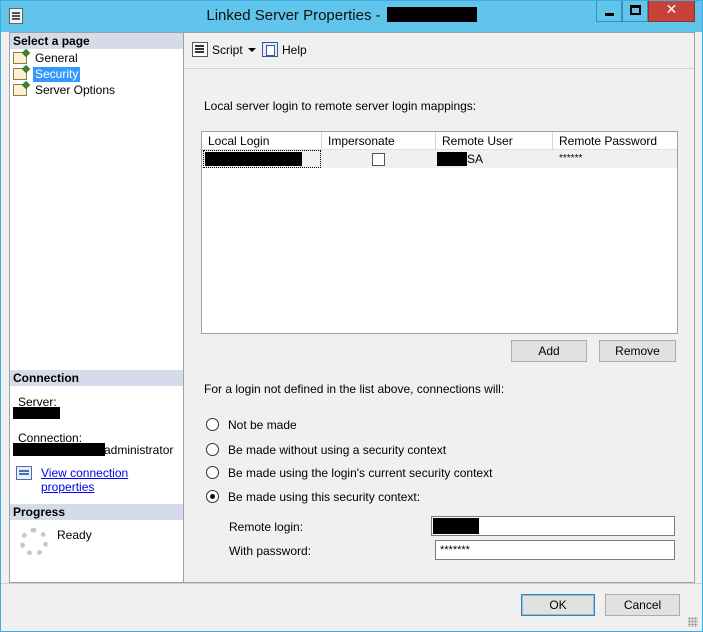 The height and width of the screenshot is (632, 703). I want to click on page-item-label: Server Options, so click(75, 90).